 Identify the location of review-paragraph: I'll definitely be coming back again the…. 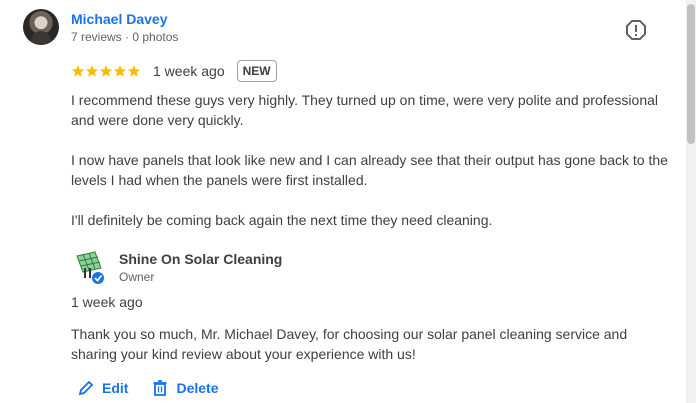
(282, 220).